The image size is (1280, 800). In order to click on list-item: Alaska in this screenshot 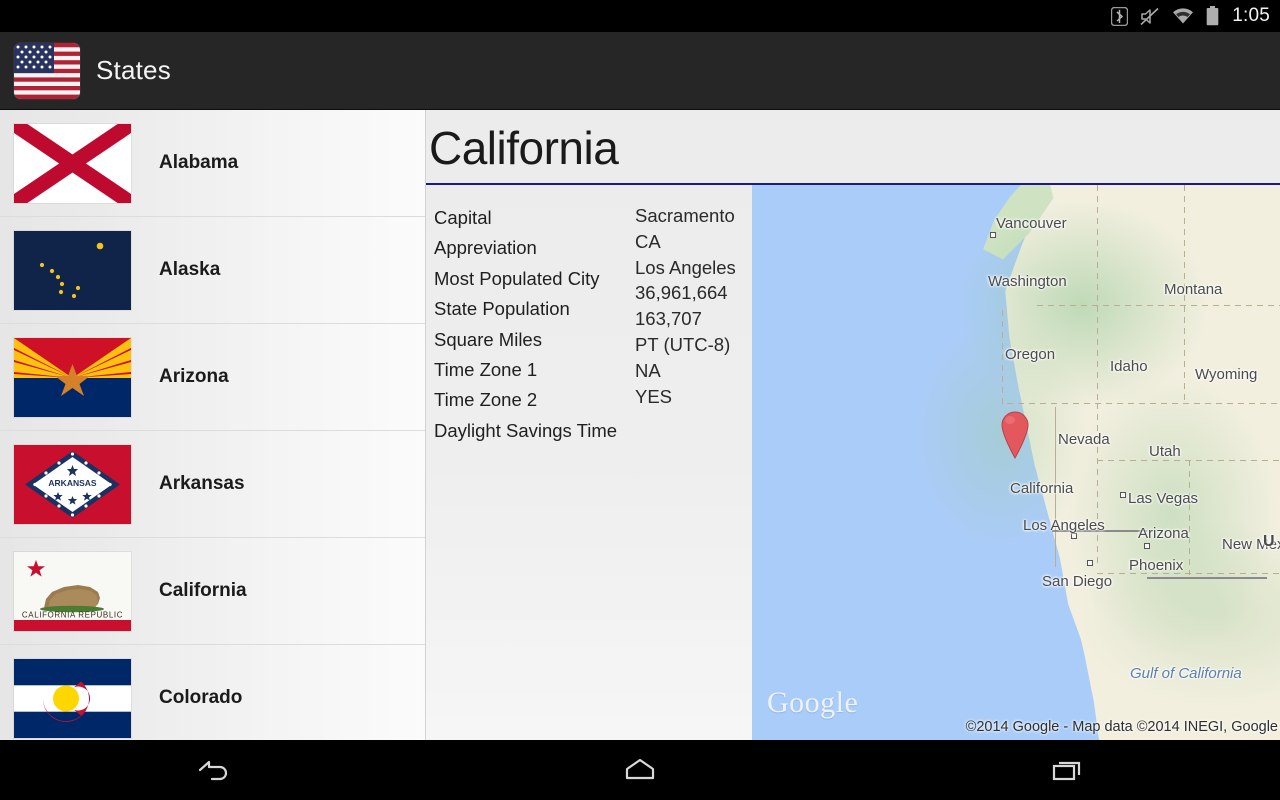, I will do `click(212, 270)`.